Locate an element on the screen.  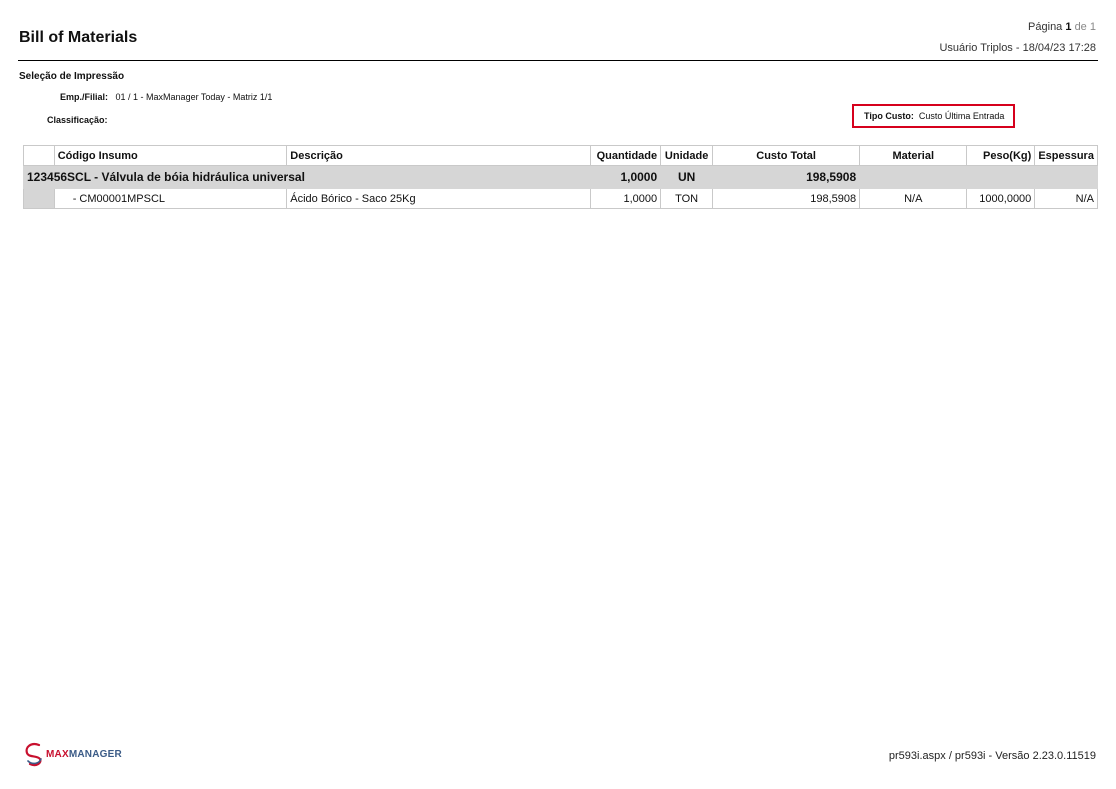
child-espessura: N/A is located at coordinates (1066, 198).